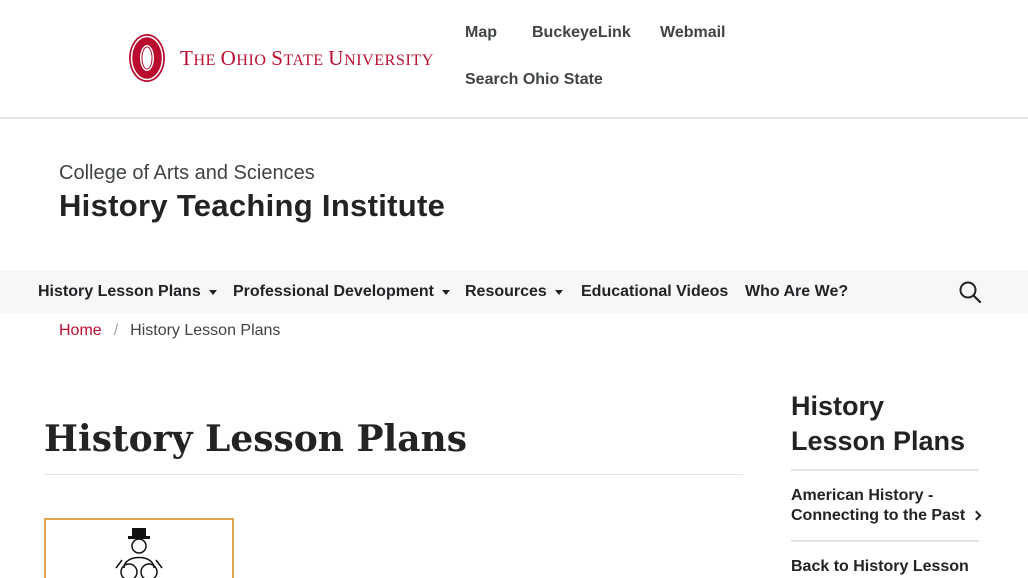 This screenshot has height=578, width=1028. What do you see at coordinates (139, 553) in the screenshot?
I see `illustration-icon` at bounding box center [139, 553].